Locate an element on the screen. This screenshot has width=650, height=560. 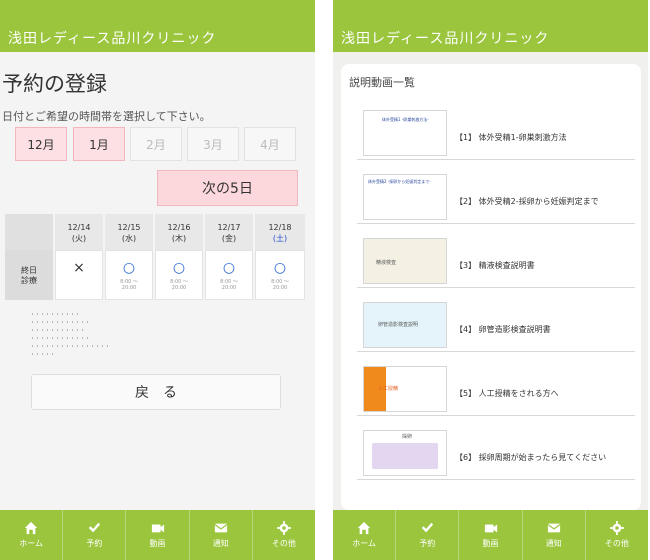
month-button-feb: 2月 is located at coordinates (156, 144).